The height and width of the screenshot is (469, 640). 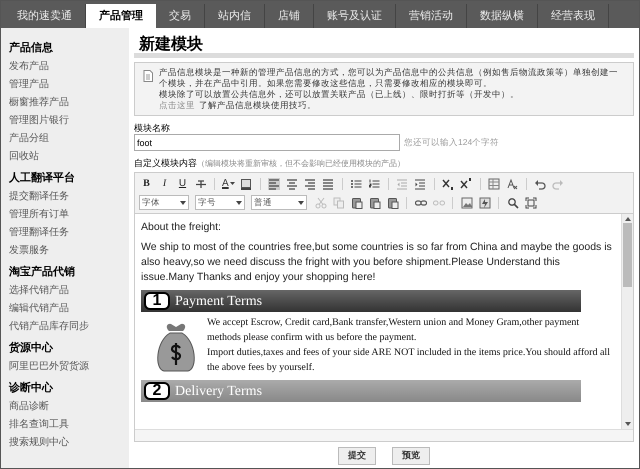 I want to click on clear-format-button, so click(x=512, y=183).